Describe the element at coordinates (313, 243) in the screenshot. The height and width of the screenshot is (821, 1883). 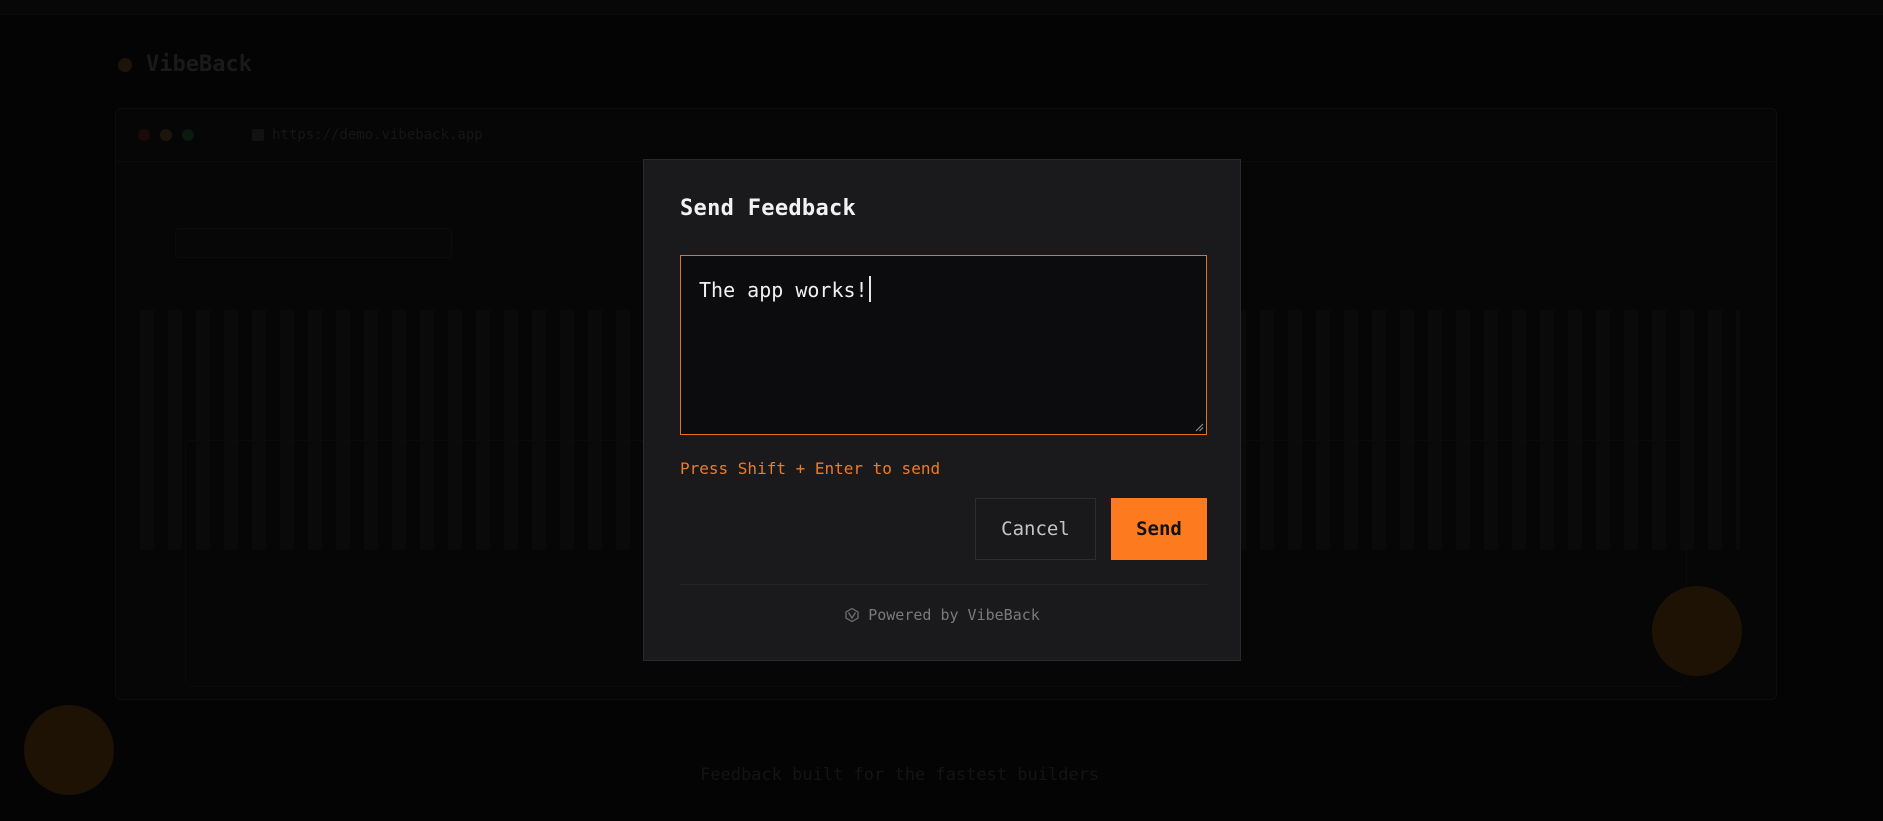
I see `background-input` at that location.